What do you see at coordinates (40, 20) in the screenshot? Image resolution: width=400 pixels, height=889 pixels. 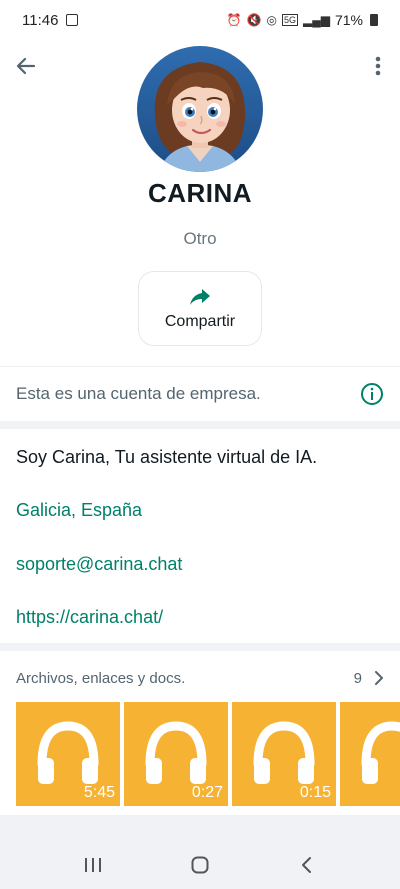 I see `status-time: 11:46` at bounding box center [40, 20].